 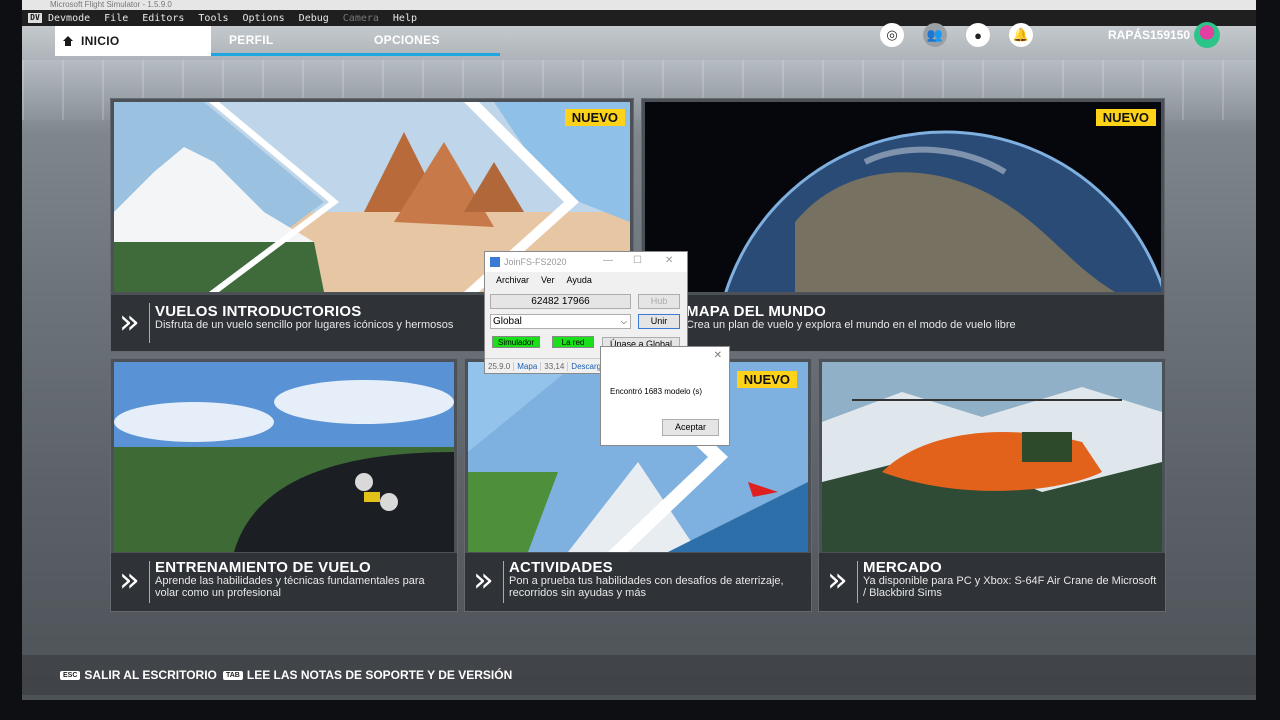 What do you see at coordinates (150, 675) in the screenshot?
I see `exit-label: SALIR AL ESCRITORIO` at bounding box center [150, 675].